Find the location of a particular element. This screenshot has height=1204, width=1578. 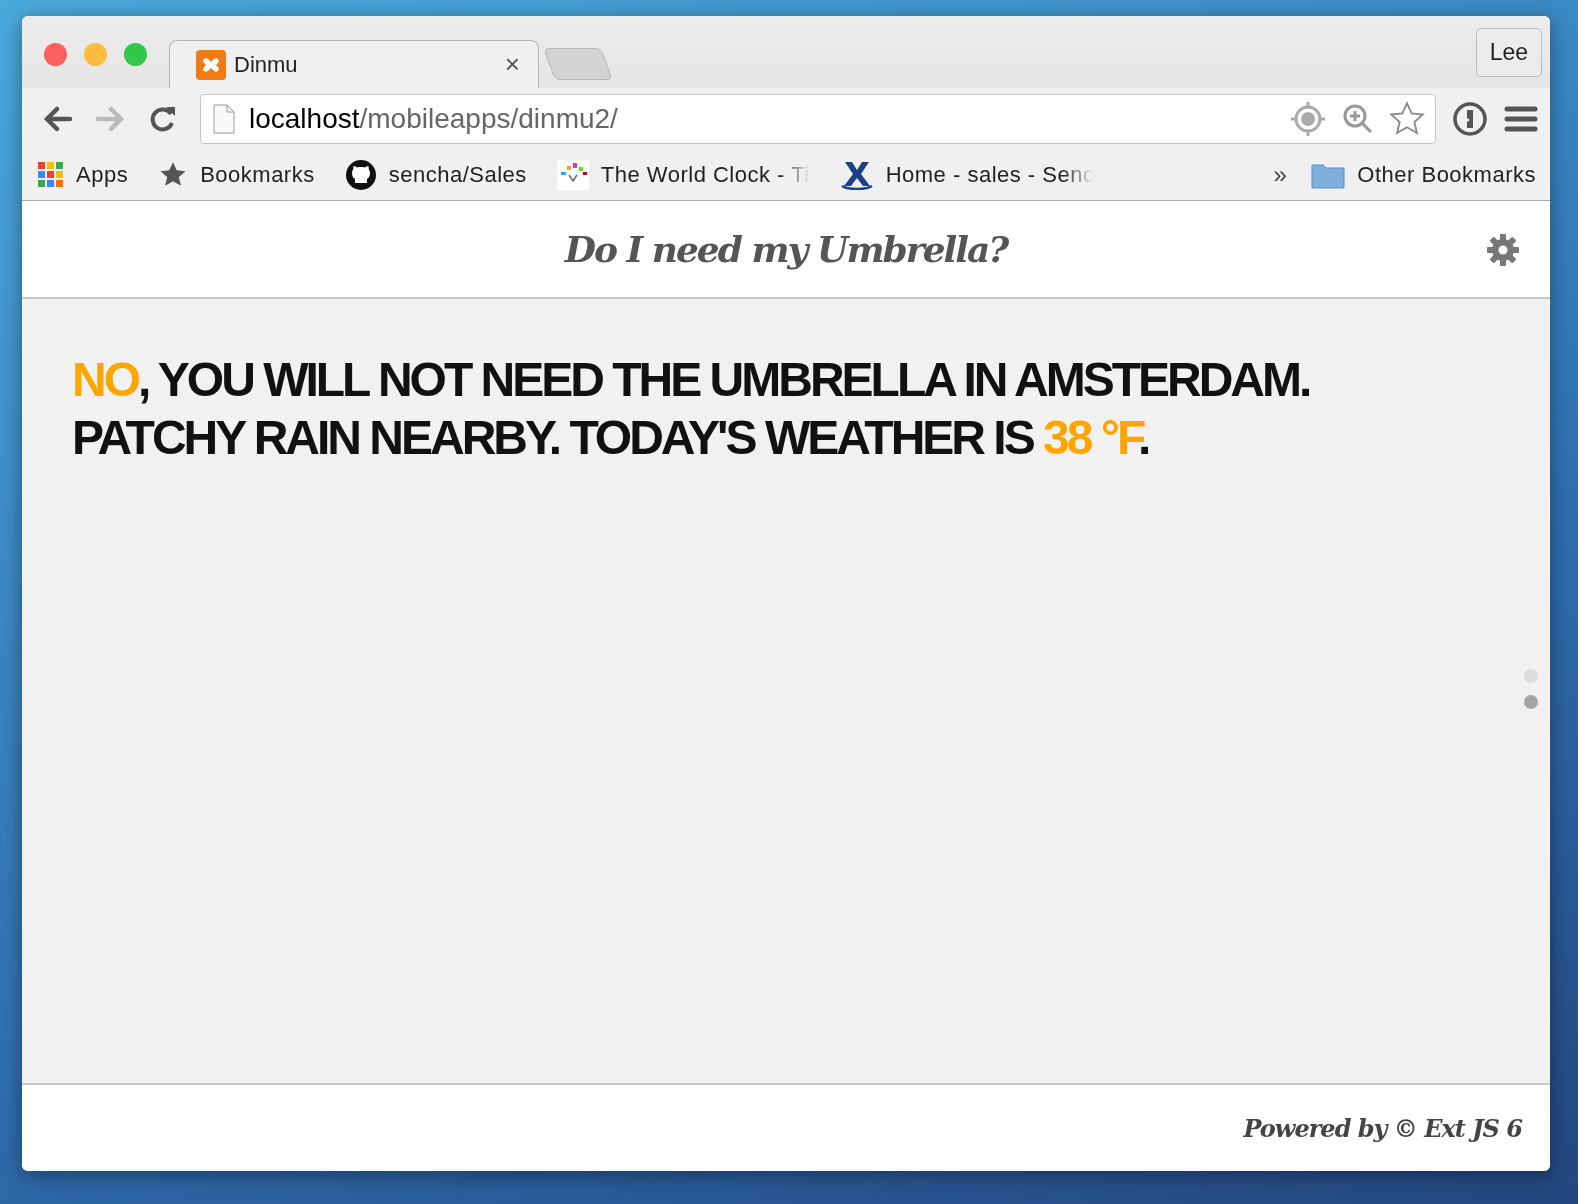

apps-grid-icon is located at coordinates (51, 175).